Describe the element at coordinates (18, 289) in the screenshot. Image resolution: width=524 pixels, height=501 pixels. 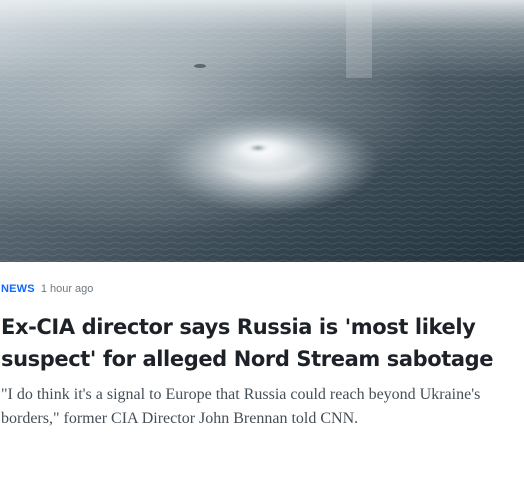
I see `category-link: NEWS` at that location.